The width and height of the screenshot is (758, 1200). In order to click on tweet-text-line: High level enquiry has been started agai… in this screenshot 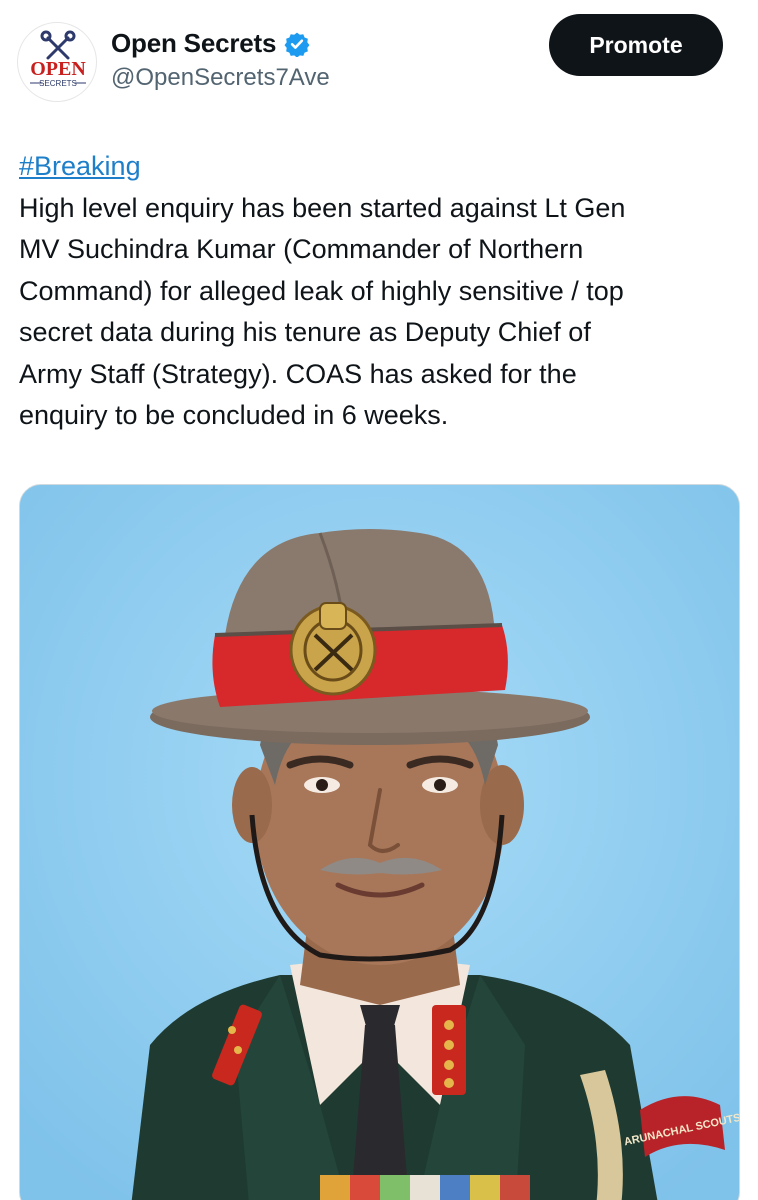, I will do `click(322, 207)`.